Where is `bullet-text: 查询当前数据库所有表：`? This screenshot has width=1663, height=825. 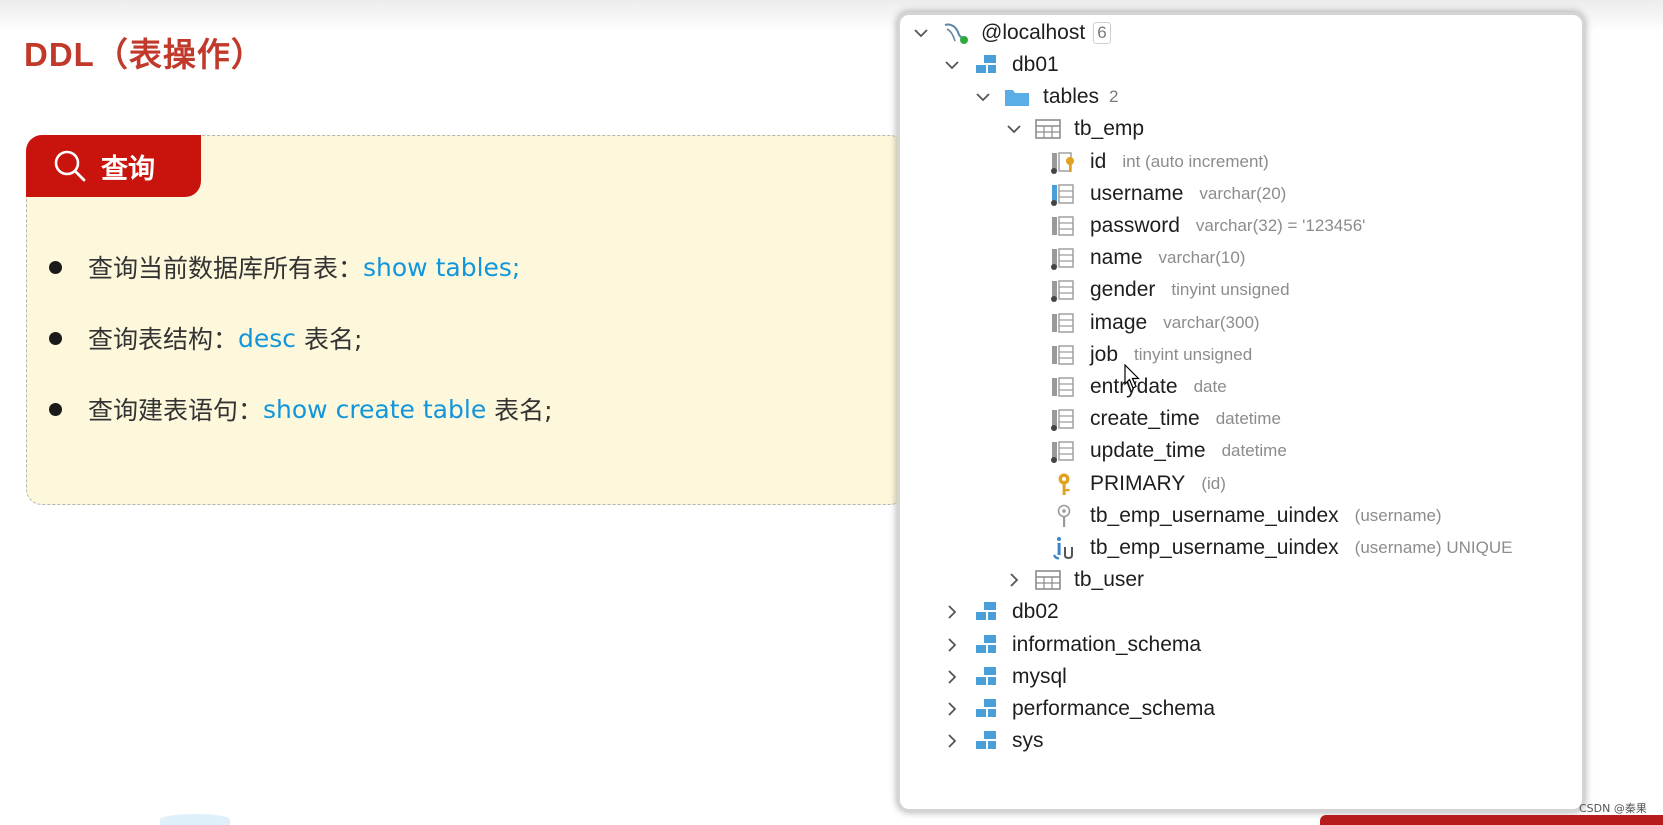 bullet-text: 查询当前数据库所有表： is located at coordinates (226, 268).